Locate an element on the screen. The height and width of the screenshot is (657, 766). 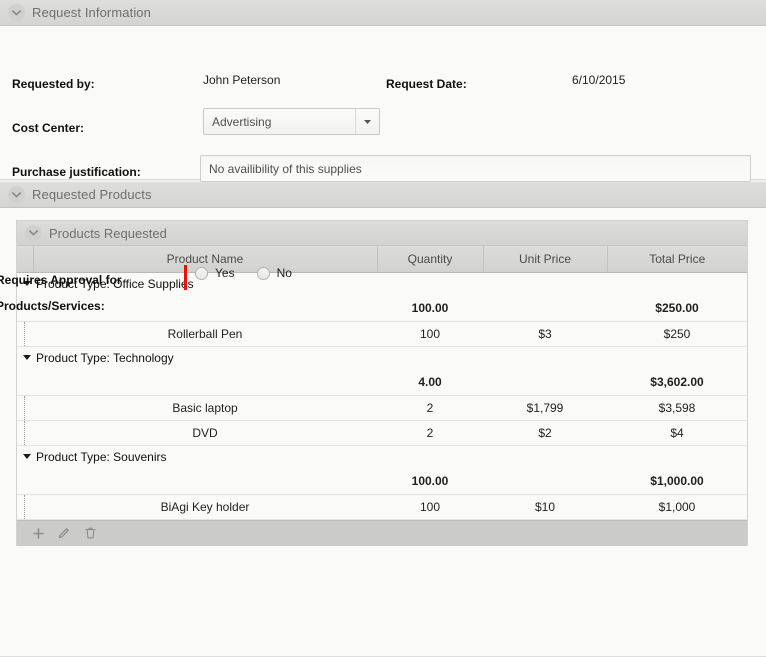
requires-approval-label-line2: Products/Services: is located at coordinates (52, 306).